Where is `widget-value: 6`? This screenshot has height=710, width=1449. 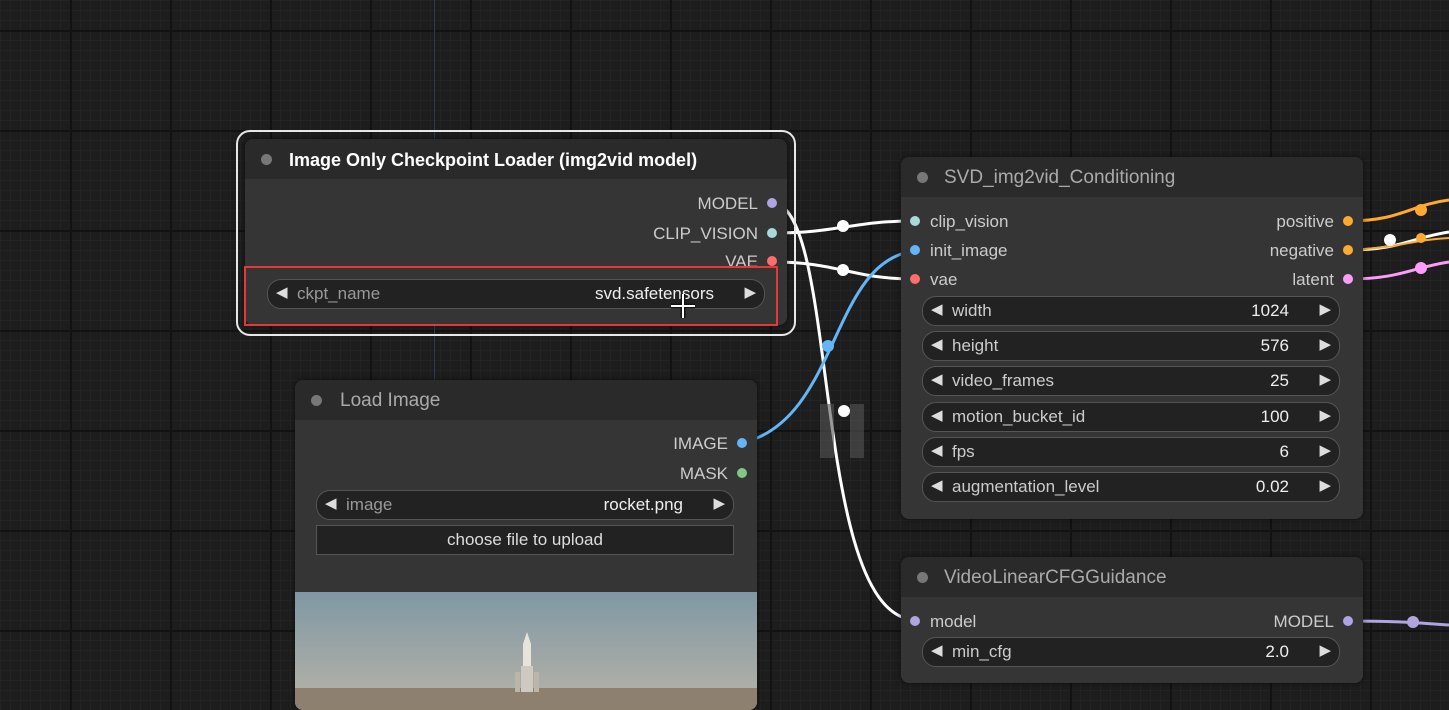
widget-value: 6 is located at coordinates (1284, 451).